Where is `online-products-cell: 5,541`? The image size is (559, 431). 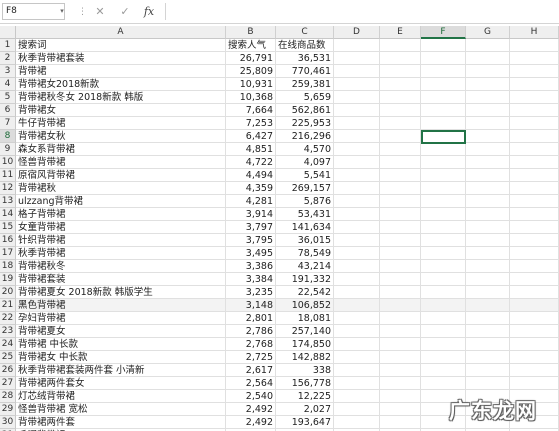 online-products-cell: 5,541 is located at coordinates (305, 175).